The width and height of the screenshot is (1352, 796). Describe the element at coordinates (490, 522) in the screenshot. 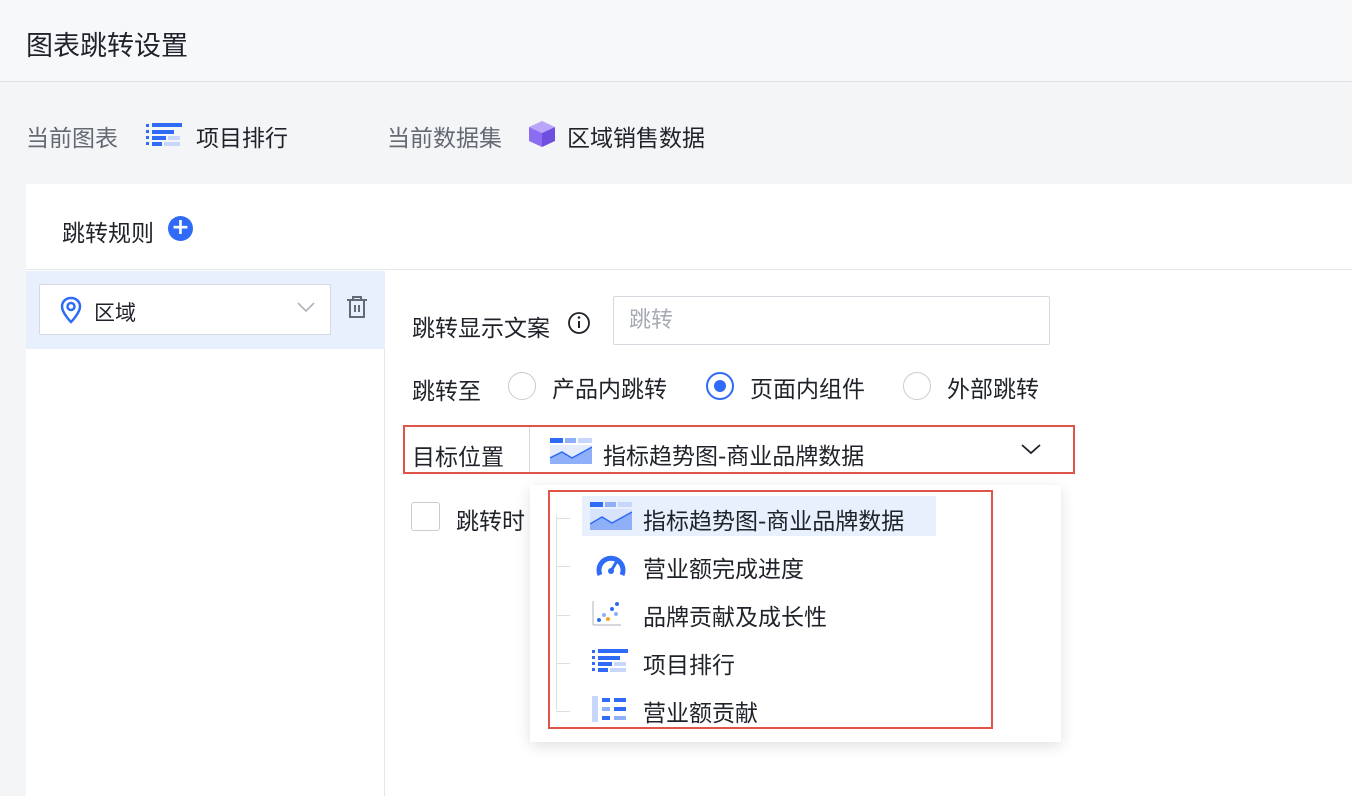

I see `checkbox-label: 跳转时` at that location.